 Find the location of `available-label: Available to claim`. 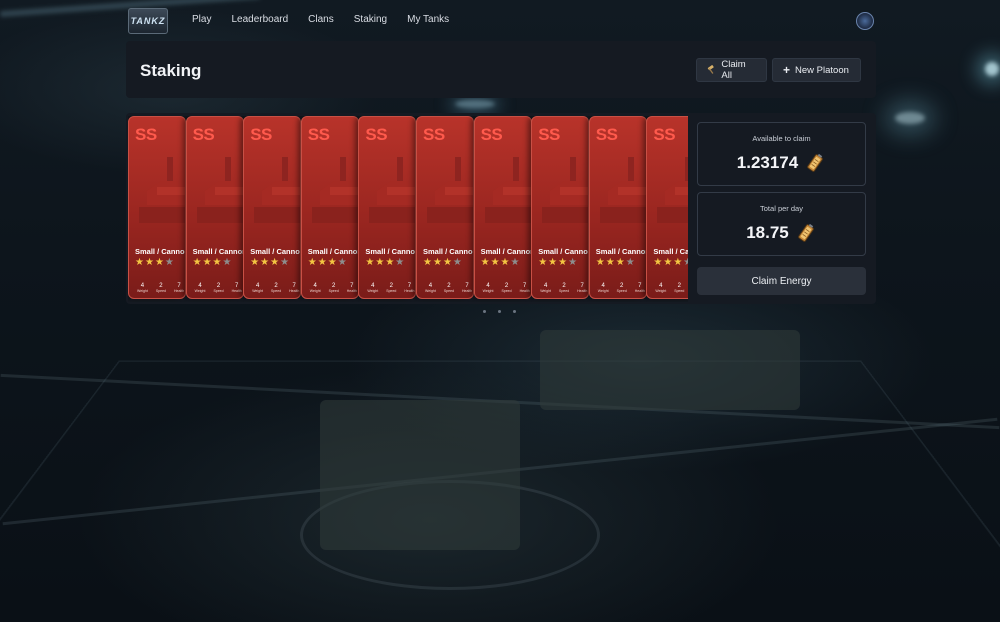

available-label: Available to claim is located at coordinates (781, 138).